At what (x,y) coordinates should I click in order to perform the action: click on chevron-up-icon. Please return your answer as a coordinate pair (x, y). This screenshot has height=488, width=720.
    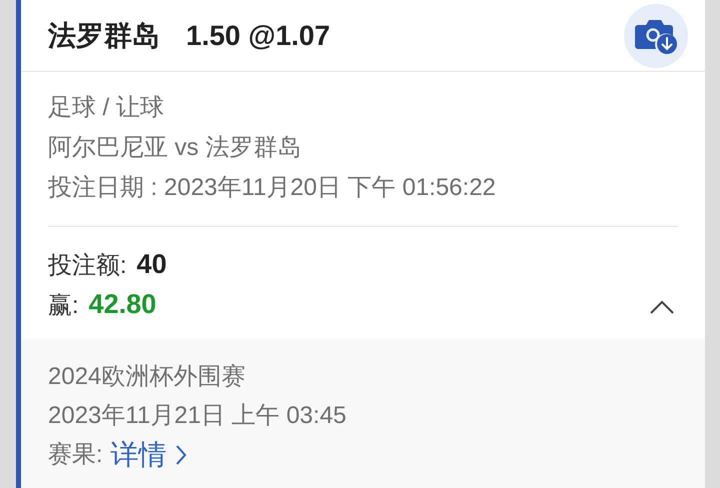
    Looking at the image, I should click on (662, 307).